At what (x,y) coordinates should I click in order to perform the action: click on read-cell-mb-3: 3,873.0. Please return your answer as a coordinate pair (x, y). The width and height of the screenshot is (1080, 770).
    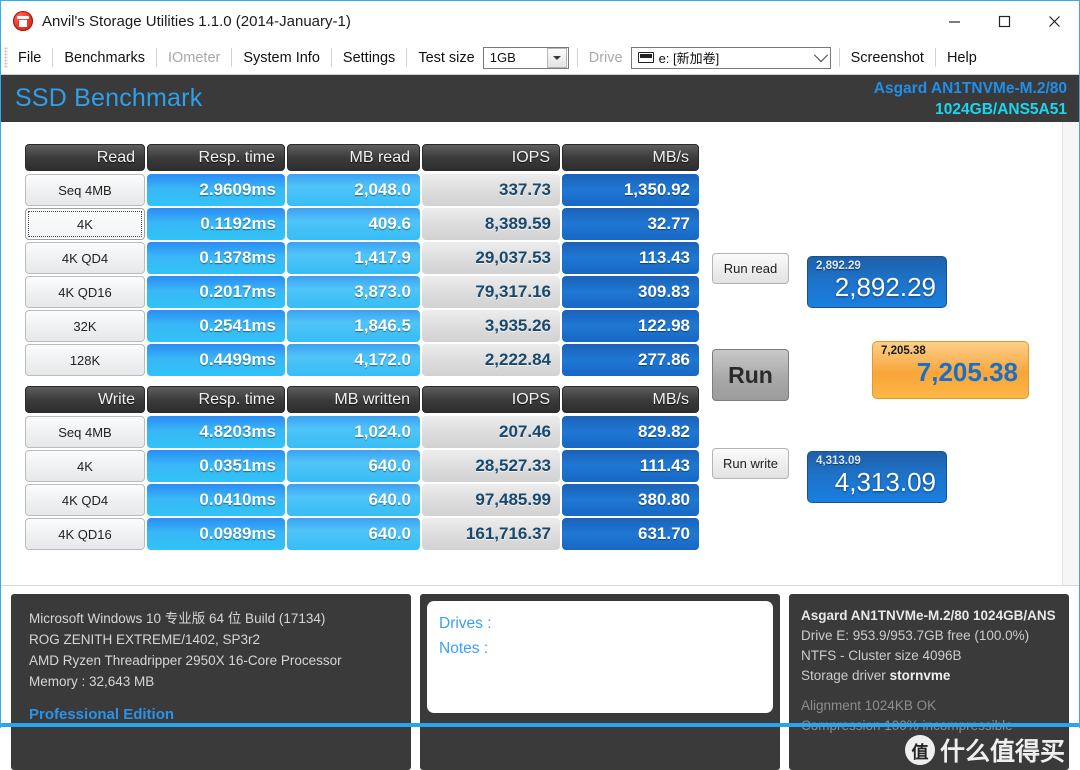
    Looking at the image, I should click on (353, 292).